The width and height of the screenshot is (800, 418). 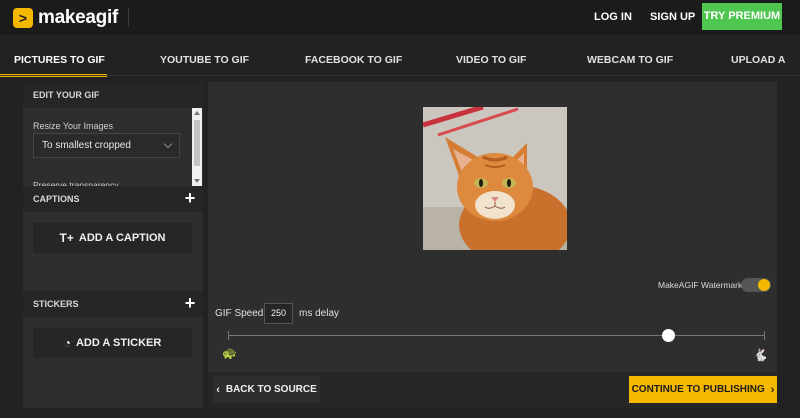 What do you see at coordinates (229, 353) in the screenshot?
I see `turtle-icon: 🐢` at bounding box center [229, 353].